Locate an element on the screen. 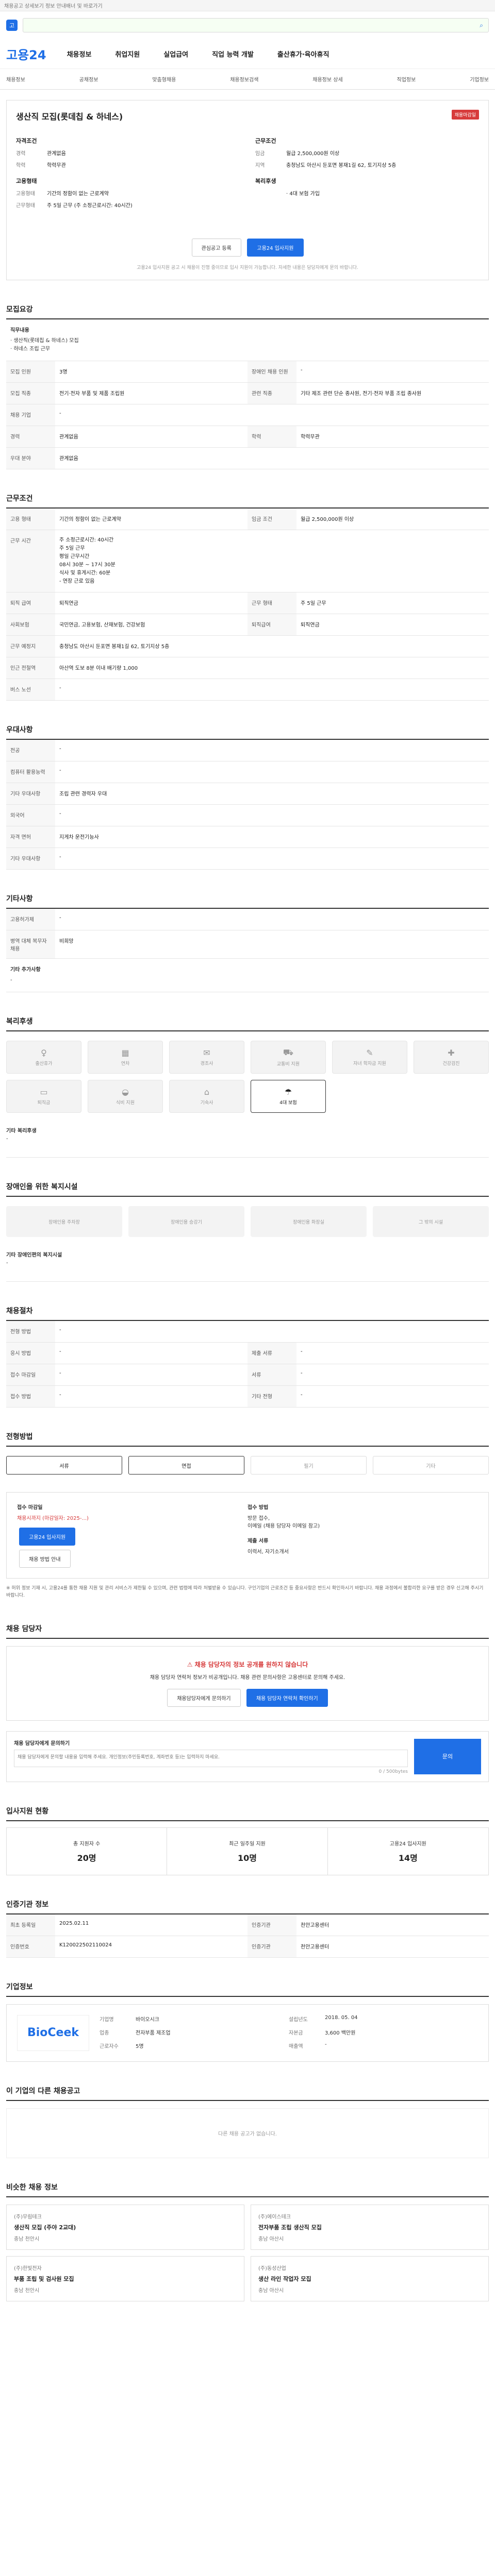 The height and width of the screenshot is (2576, 495). section-title: 기타사항 is located at coordinates (247, 901).